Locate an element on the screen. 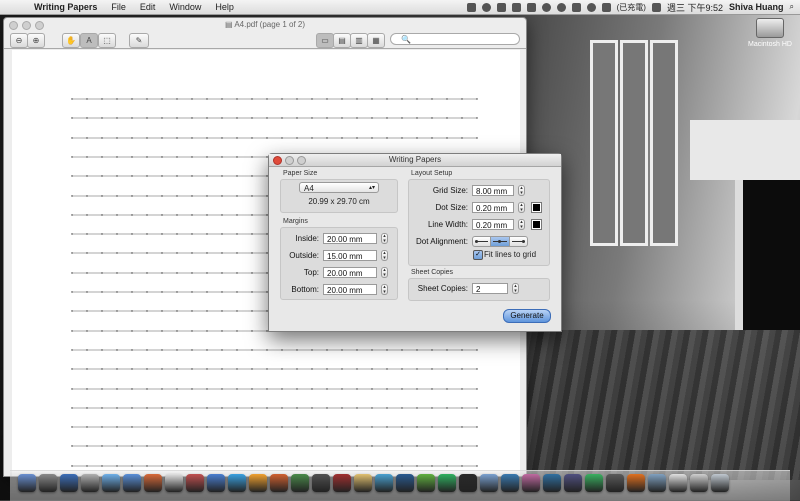 Image resolution: width=800 pixels, height=501 pixels. sheet-copies-field: 2 is located at coordinates (490, 288).